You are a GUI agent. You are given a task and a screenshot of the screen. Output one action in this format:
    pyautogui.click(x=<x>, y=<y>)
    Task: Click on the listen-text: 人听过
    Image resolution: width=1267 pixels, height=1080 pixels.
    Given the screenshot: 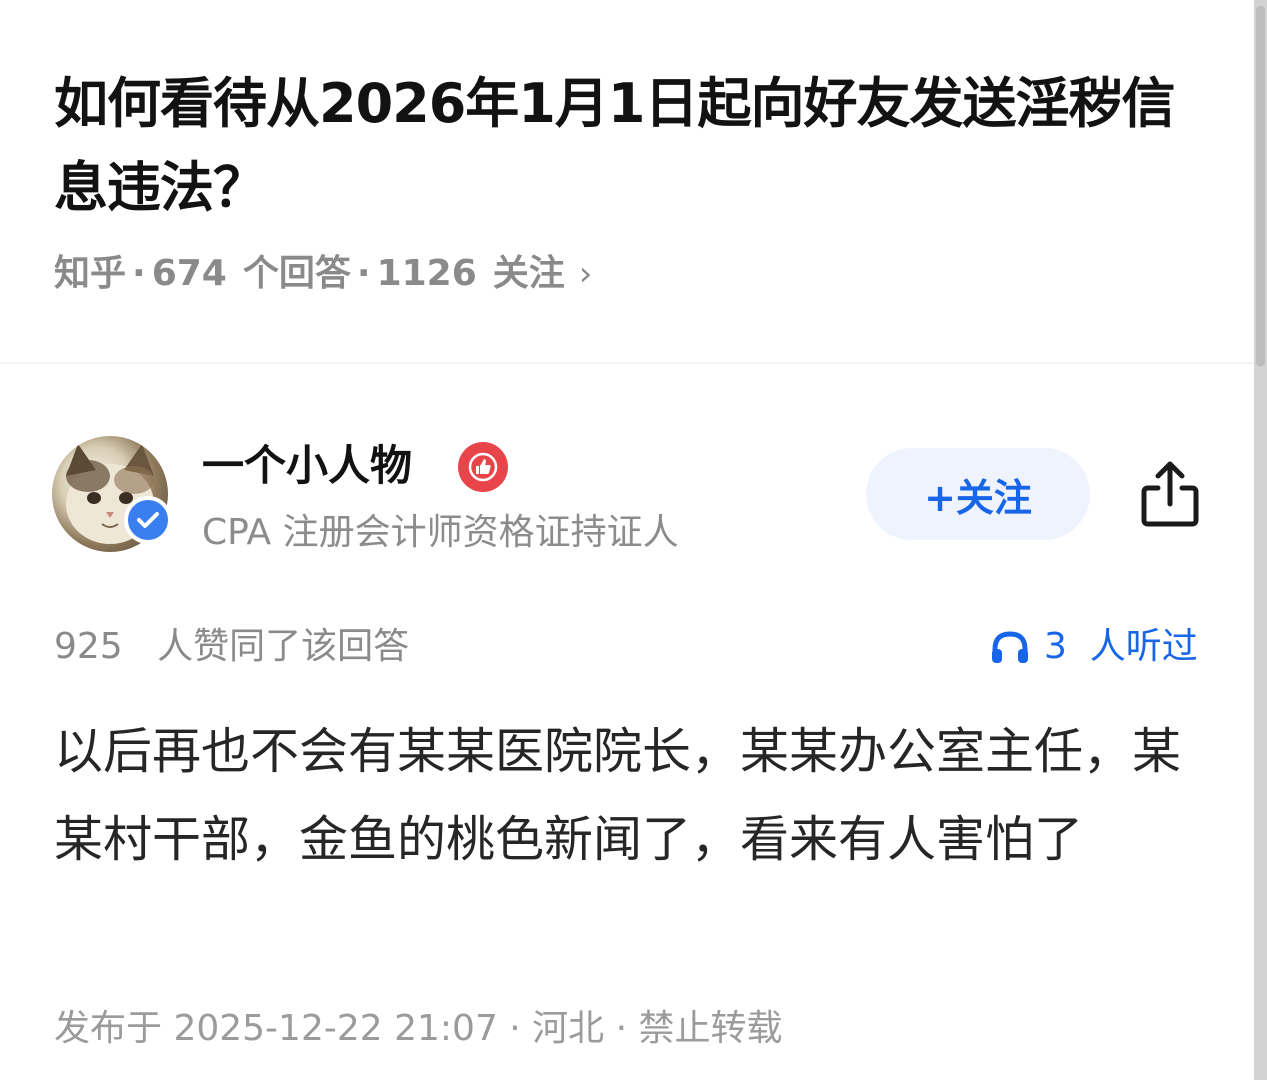 What is the action you would take?
    pyautogui.click(x=1143, y=646)
    